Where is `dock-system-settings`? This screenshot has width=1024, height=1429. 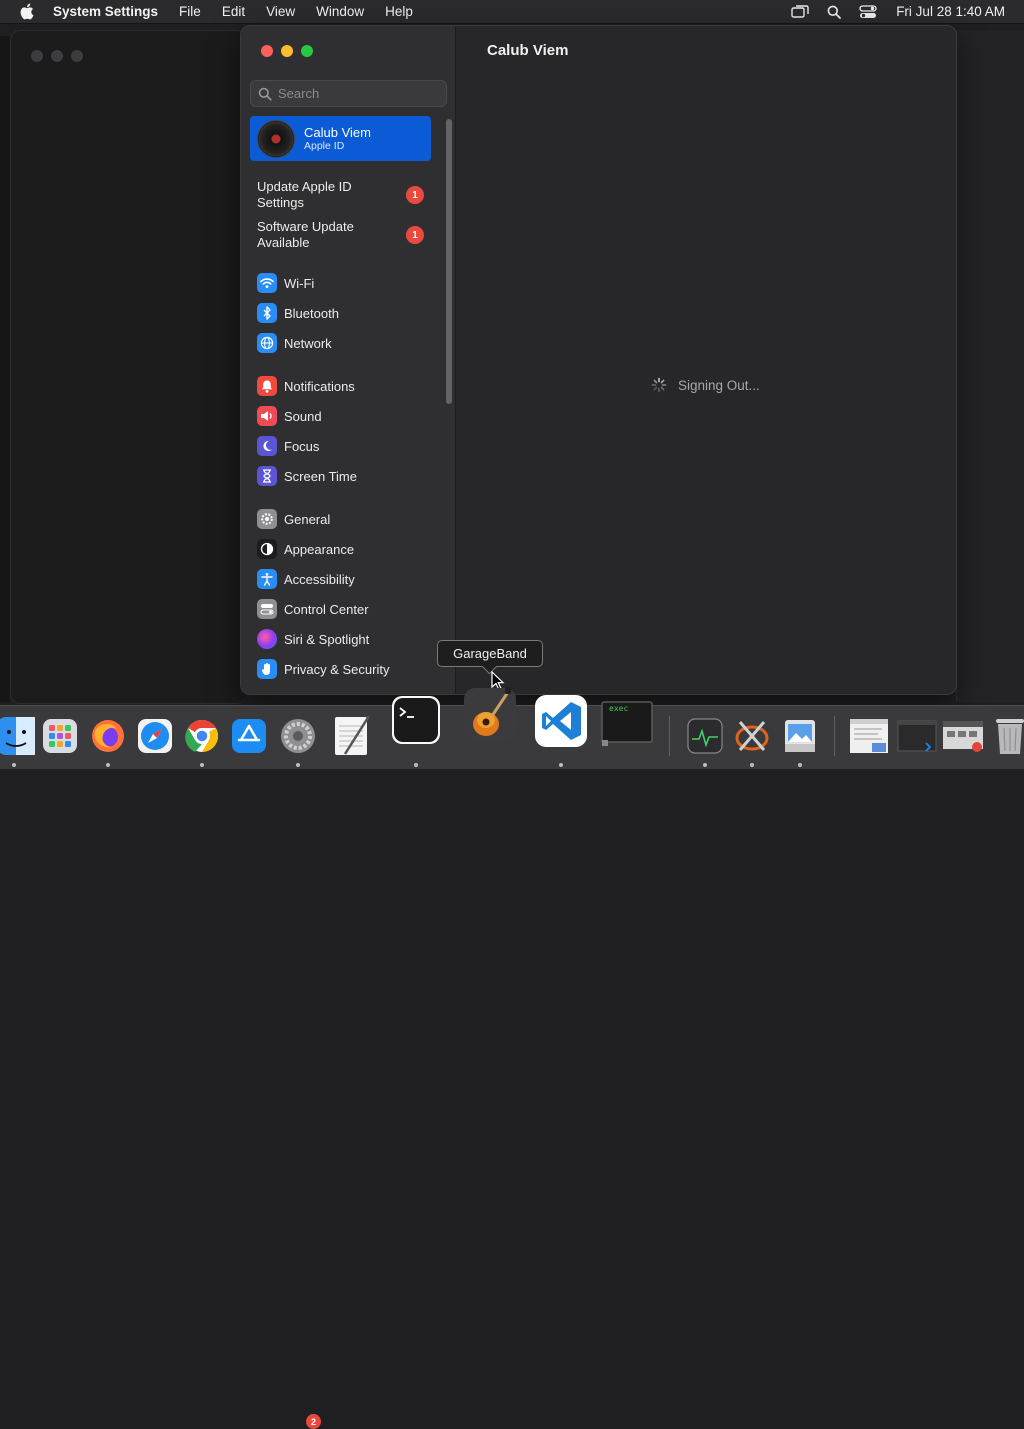 dock-system-settings is located at coordinates (298, 736).